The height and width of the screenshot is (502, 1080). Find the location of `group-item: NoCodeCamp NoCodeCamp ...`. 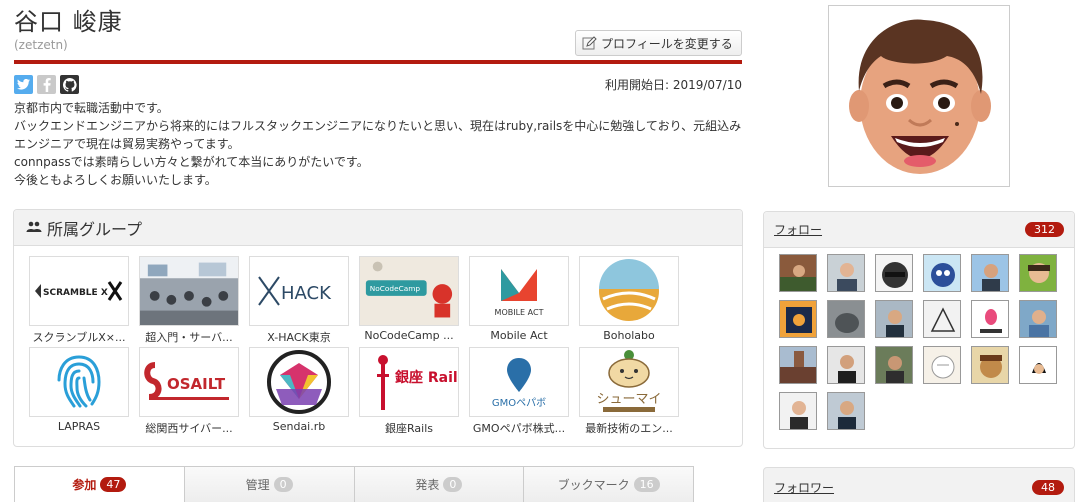

group-item: NoCodeCamp NoCodeCamp ... is located at coordinates (414, 301).